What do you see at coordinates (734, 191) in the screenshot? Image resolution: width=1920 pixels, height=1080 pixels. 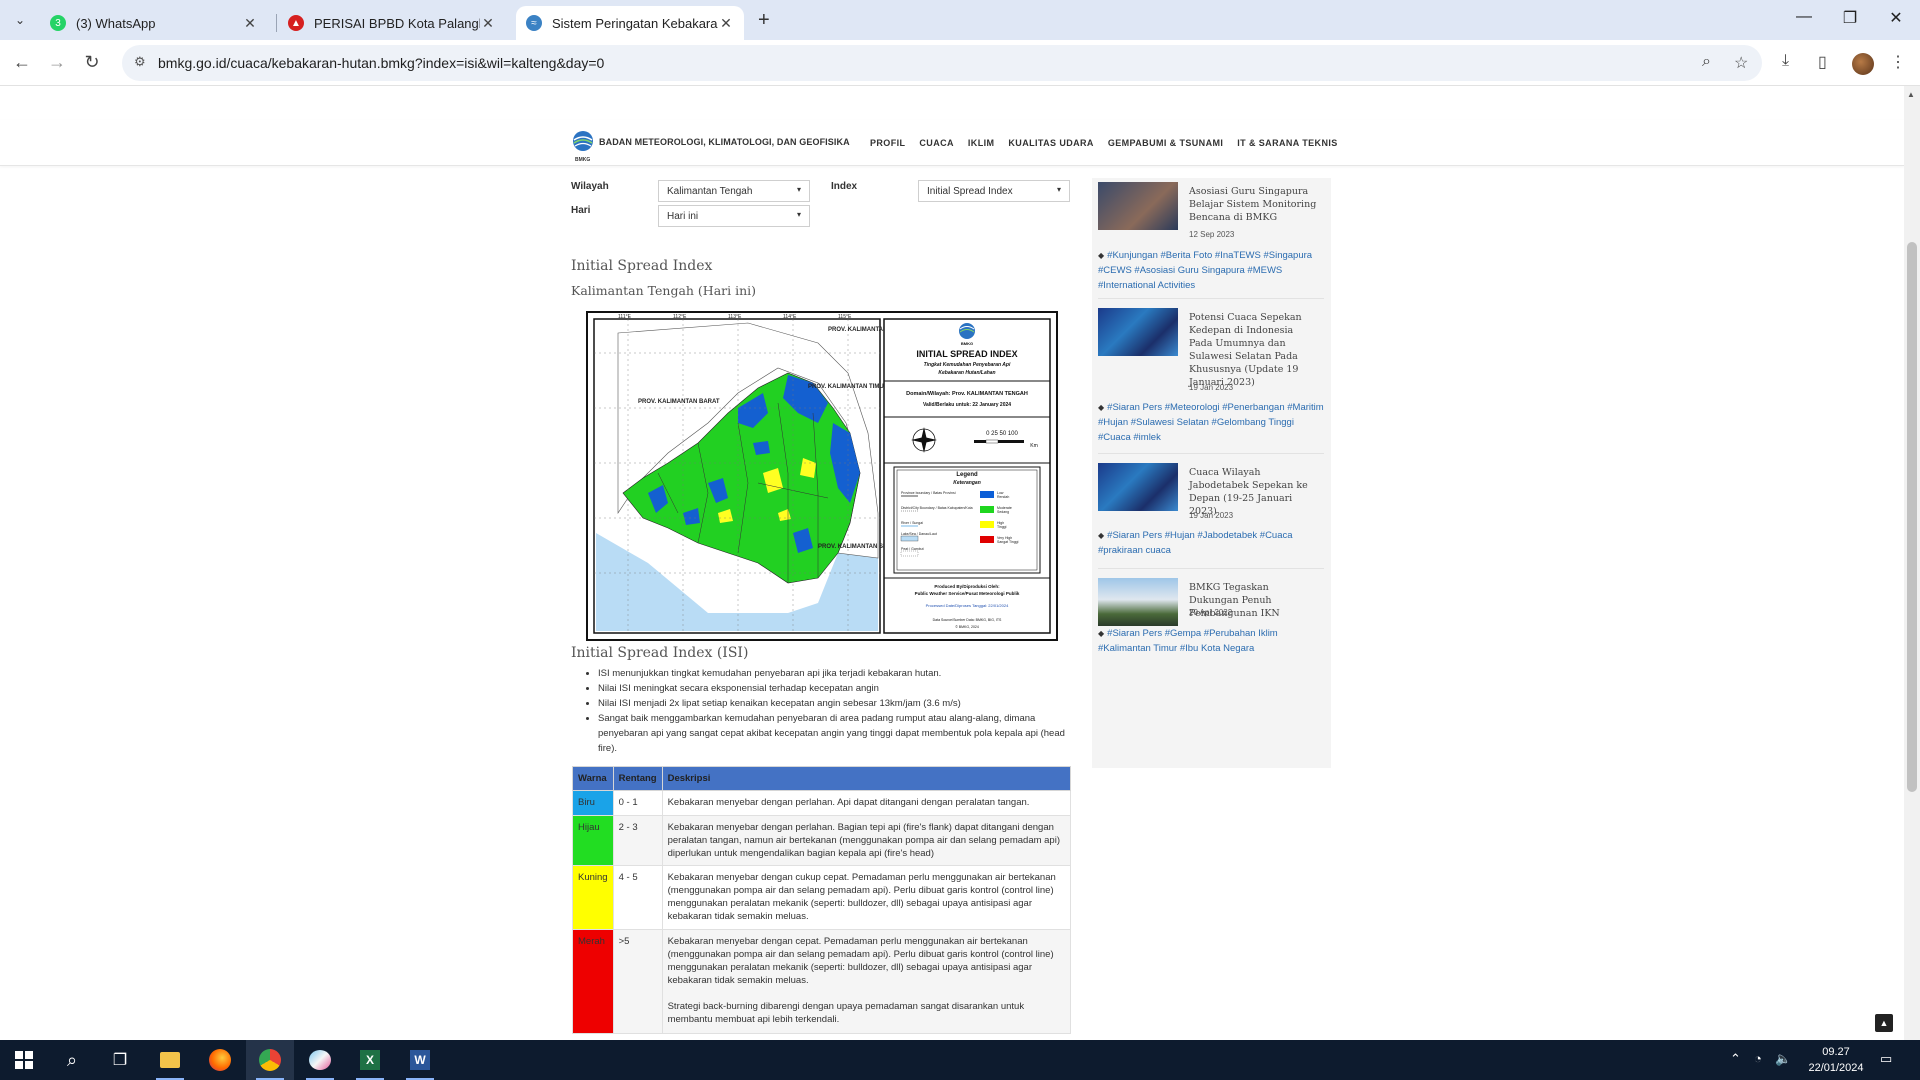 I see `wilayah-select: Kalimantan Tengah ▾` at bounding box center [734, 191].